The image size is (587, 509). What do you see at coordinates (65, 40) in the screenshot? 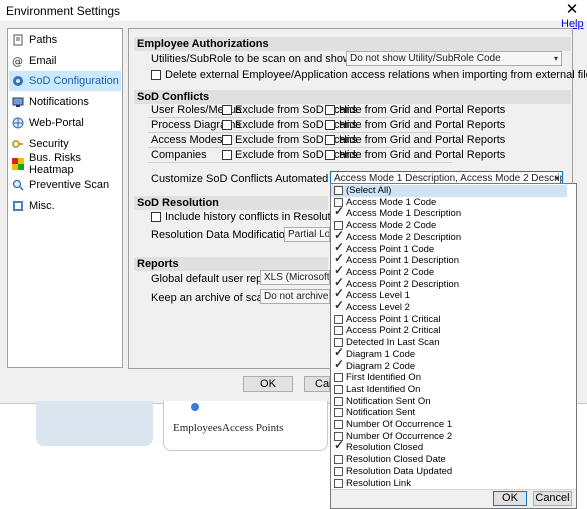
I see `sidebar-item-paths: Paths` at bounding box center [65, 40].